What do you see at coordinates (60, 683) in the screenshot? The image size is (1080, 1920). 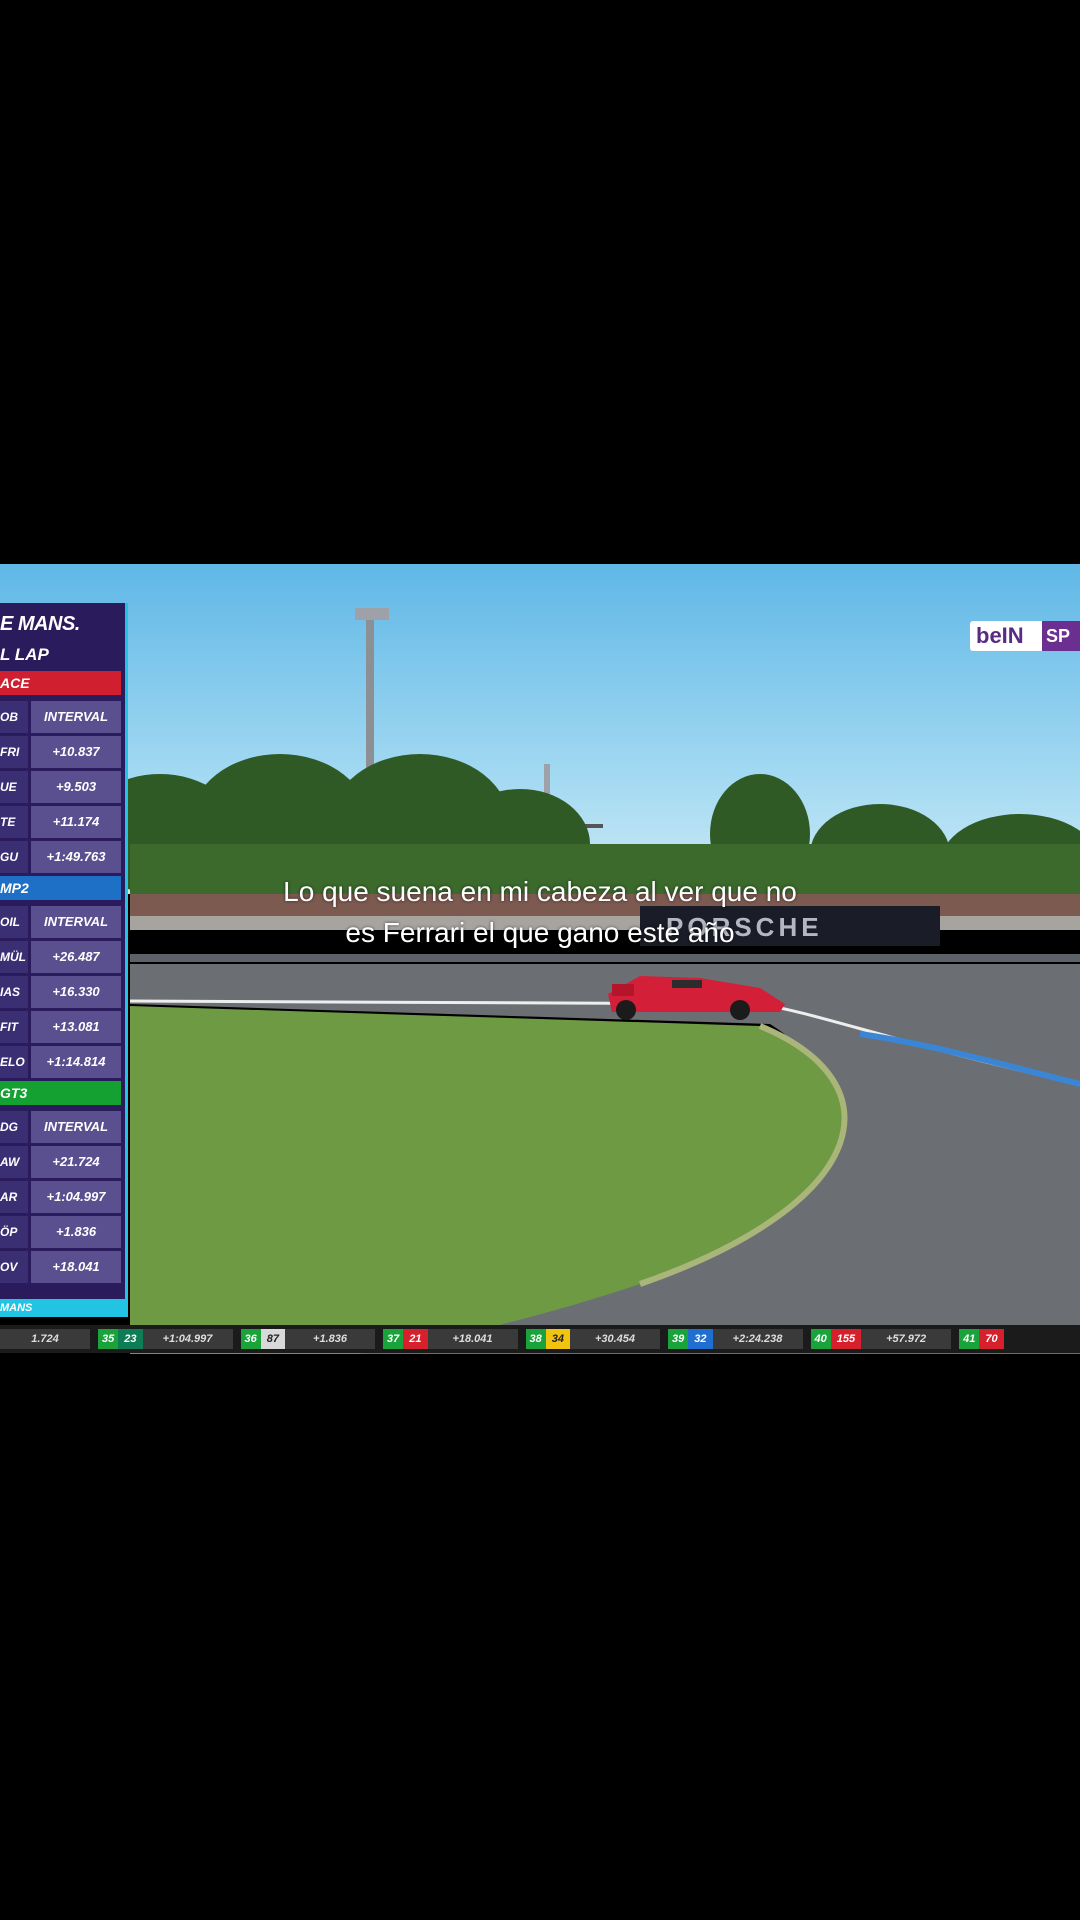 I see `class-label-hypercar: ACE` at bounding box center [60, 683].